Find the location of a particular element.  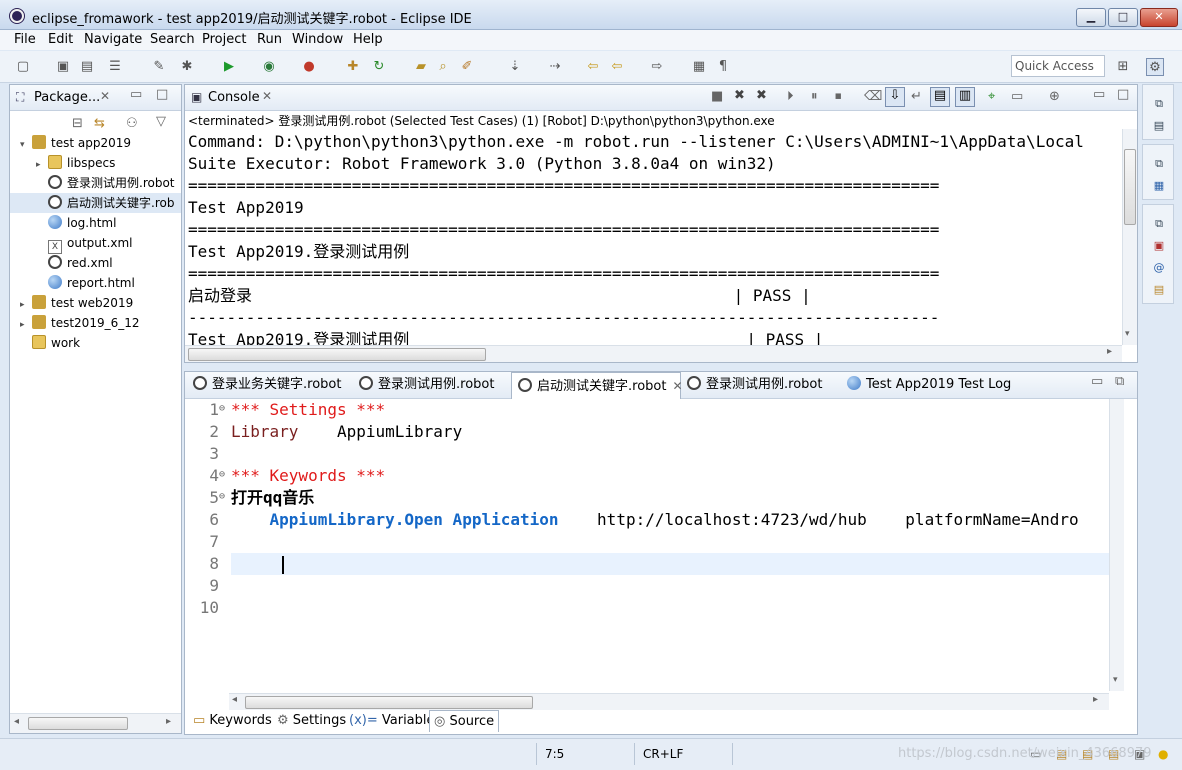

editor-scroll-right-icon: ▸ is located at coordinates (1095, 699).